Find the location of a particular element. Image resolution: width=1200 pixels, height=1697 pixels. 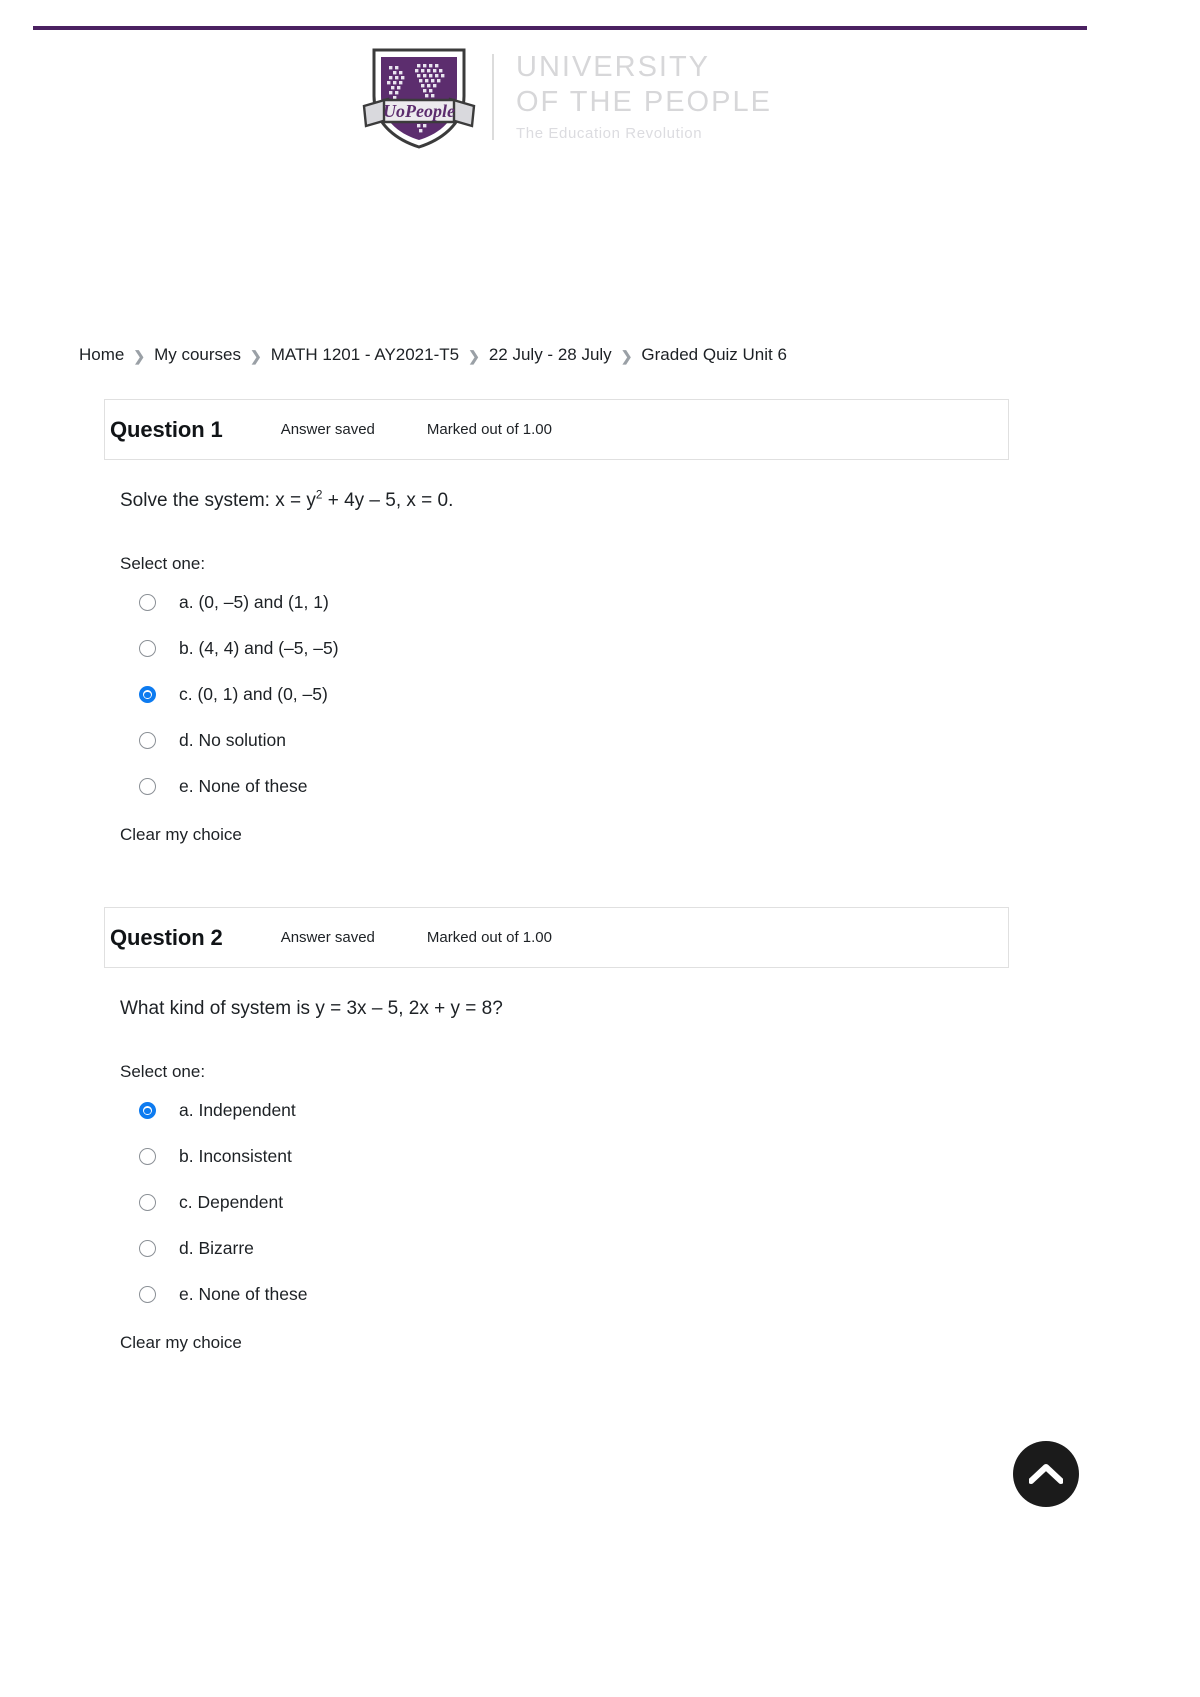

back-to-top-button is located at coordinates (1046, 1474).